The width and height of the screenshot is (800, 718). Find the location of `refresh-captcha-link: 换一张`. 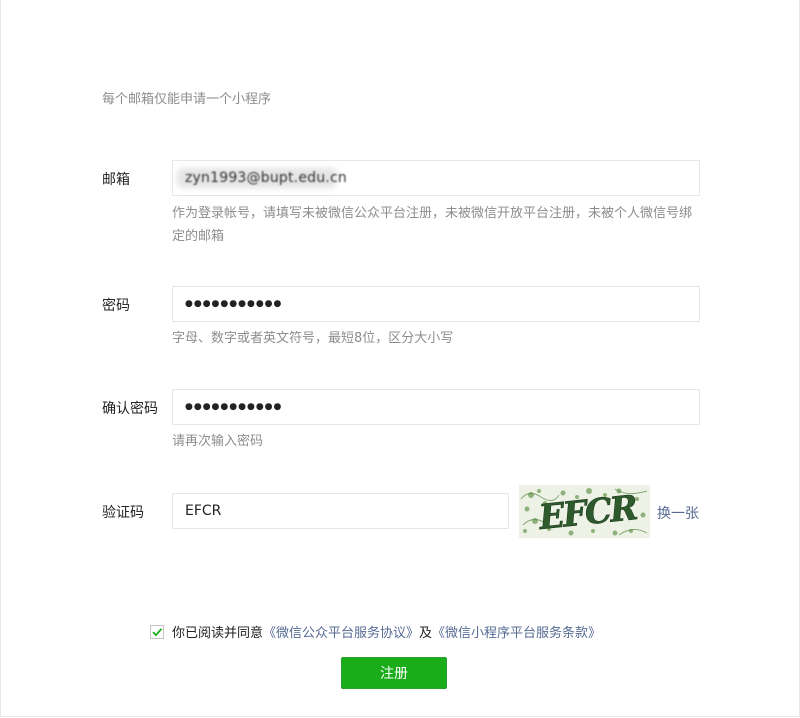

refresh-captcha-link: 换一张 is located at coordinates (678, 513).